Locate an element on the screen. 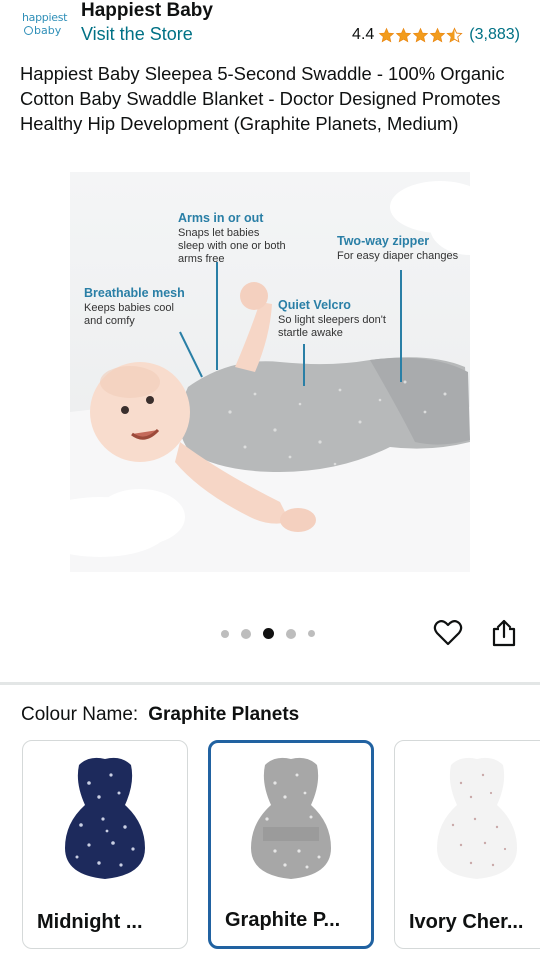  brand-logo-text-2: baby is located at coordinates (42, 30).